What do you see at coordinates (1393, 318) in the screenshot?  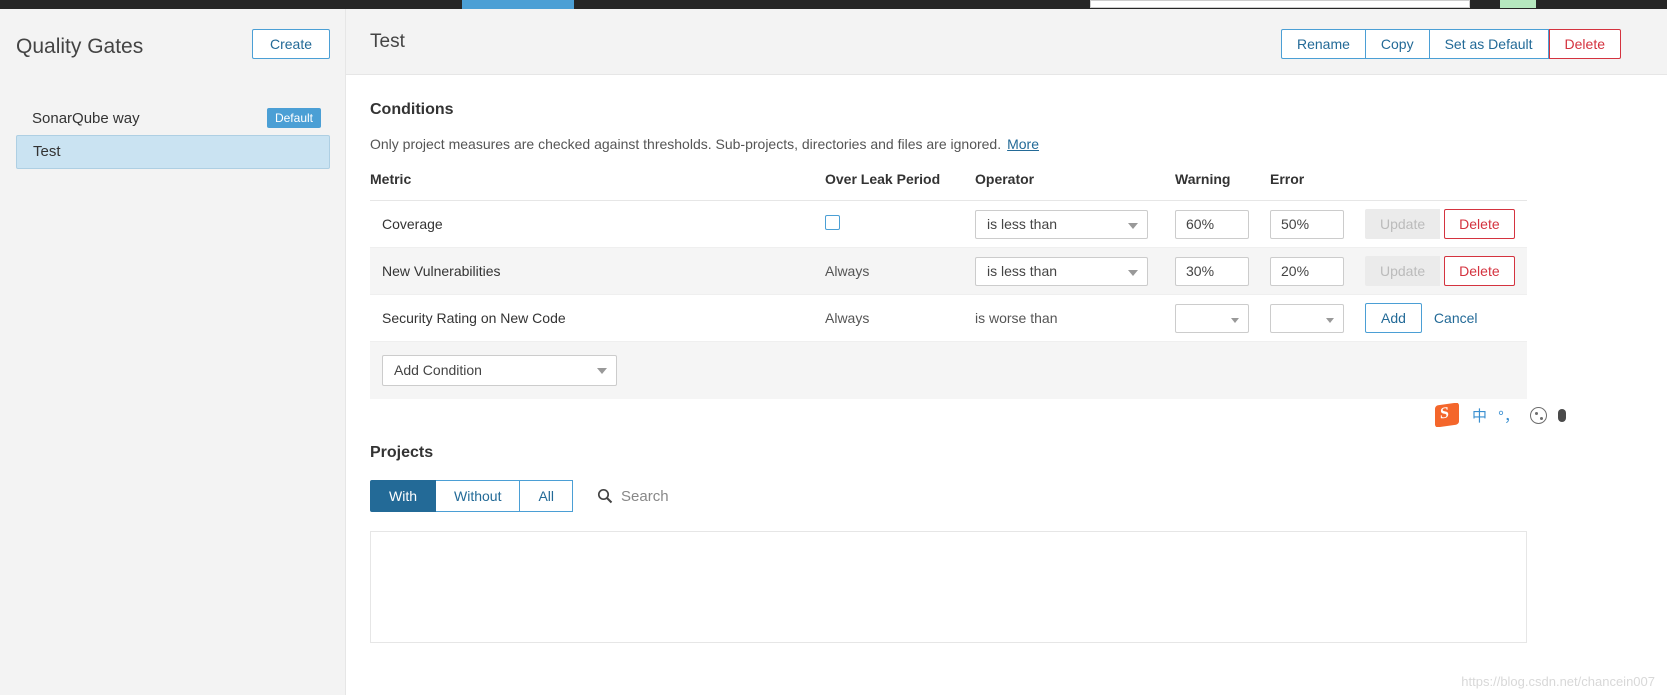 I see `add-condition-confirm-button: Add` at bounding box center [1393, 318].